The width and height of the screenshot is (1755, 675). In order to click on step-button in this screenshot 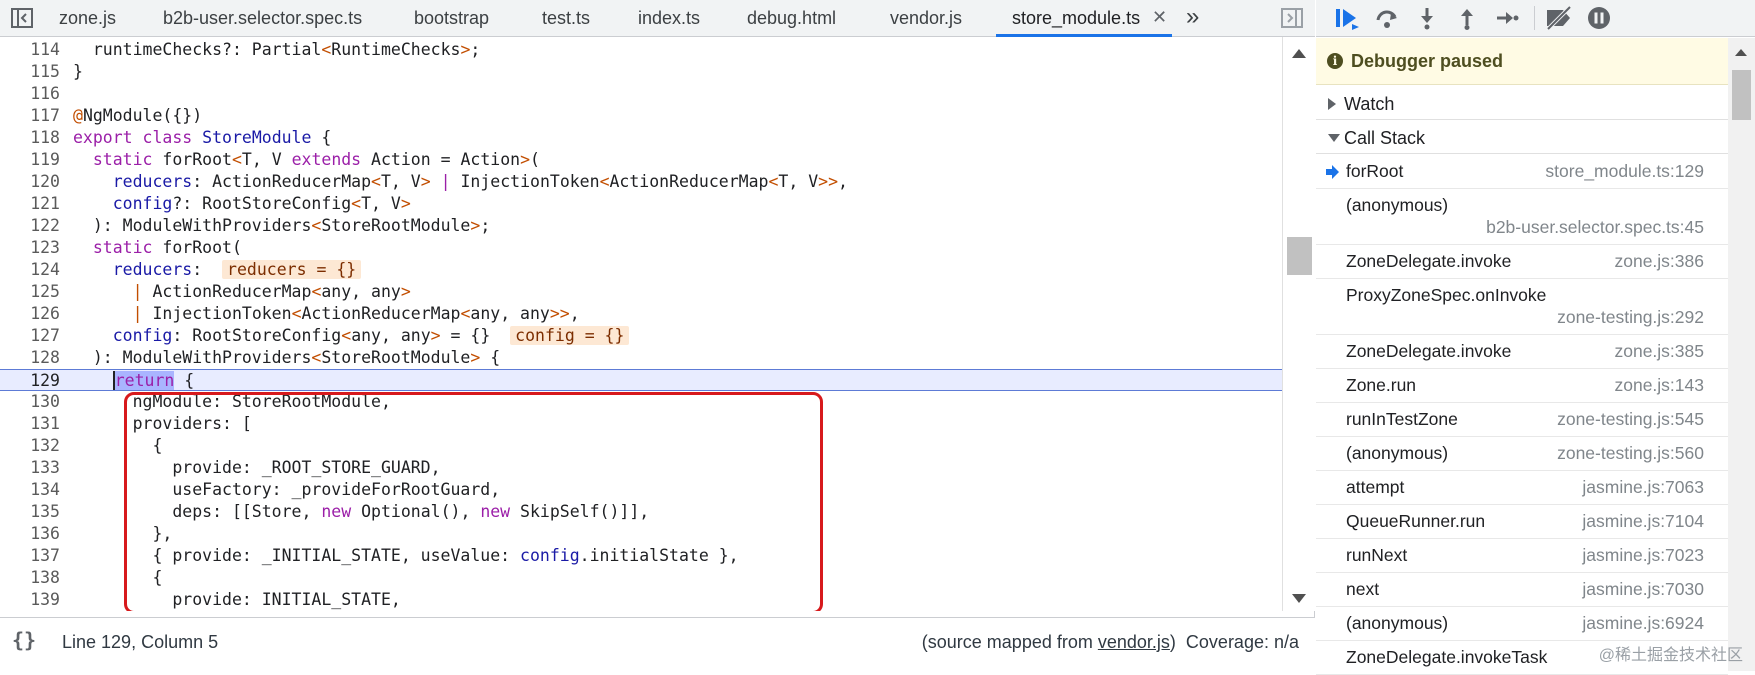, I will do `click(1507, 18)`.